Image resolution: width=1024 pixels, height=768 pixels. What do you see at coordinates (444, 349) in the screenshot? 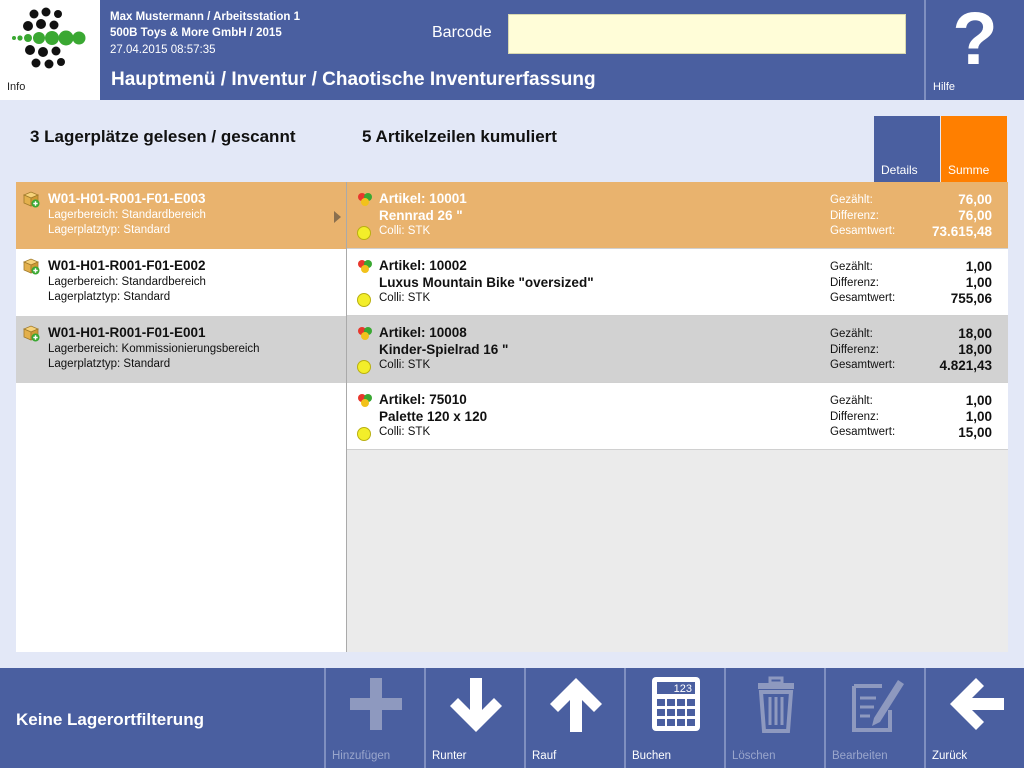
I see `article-name: Kinder-Spielrad 16 "` at bounding box center [444, 349].